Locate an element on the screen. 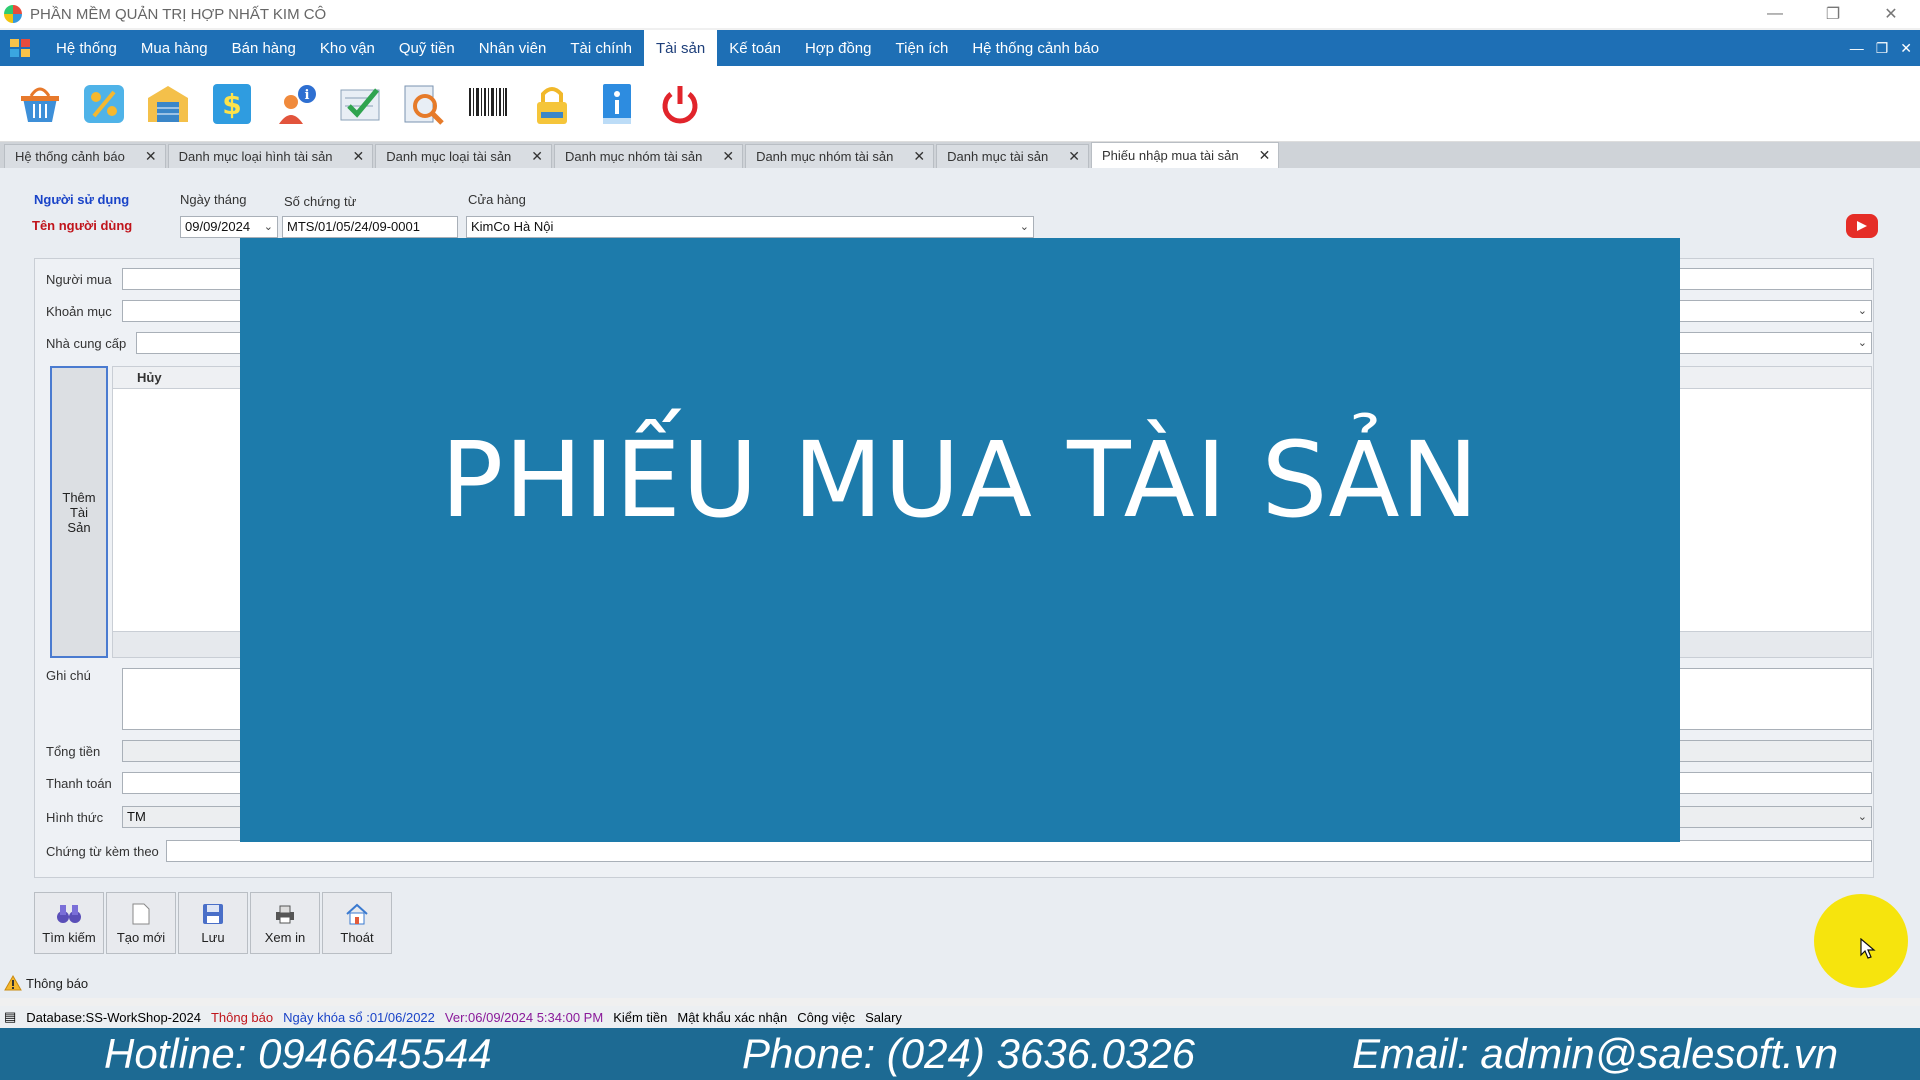 This screenshot has height=1080, width=1920. total-label: Tổng tiền is located at coordinates (73, 751).